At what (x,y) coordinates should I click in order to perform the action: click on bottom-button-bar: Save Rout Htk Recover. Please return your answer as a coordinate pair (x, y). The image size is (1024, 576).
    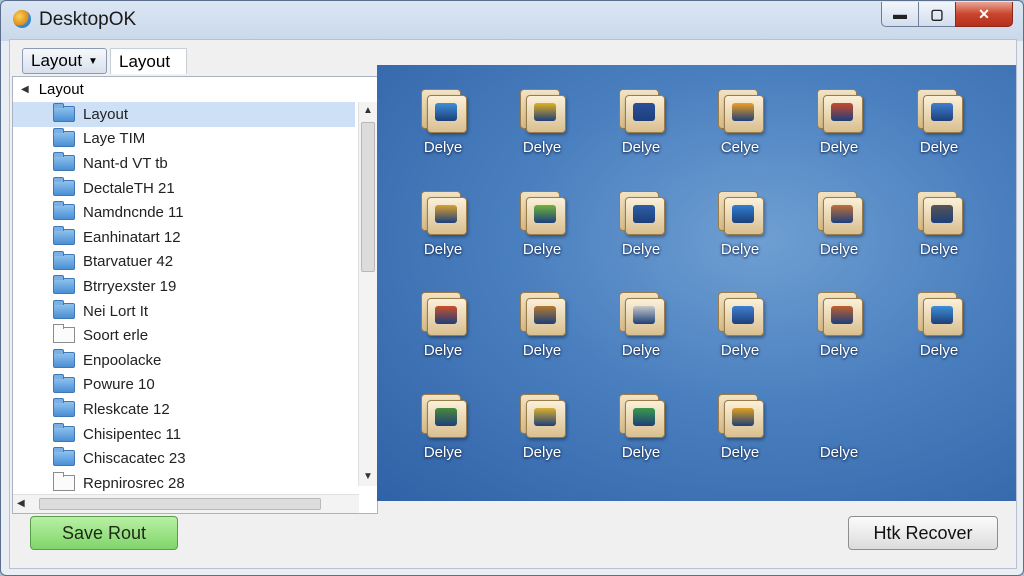
    Looking at the image, I should click on (513, 537).